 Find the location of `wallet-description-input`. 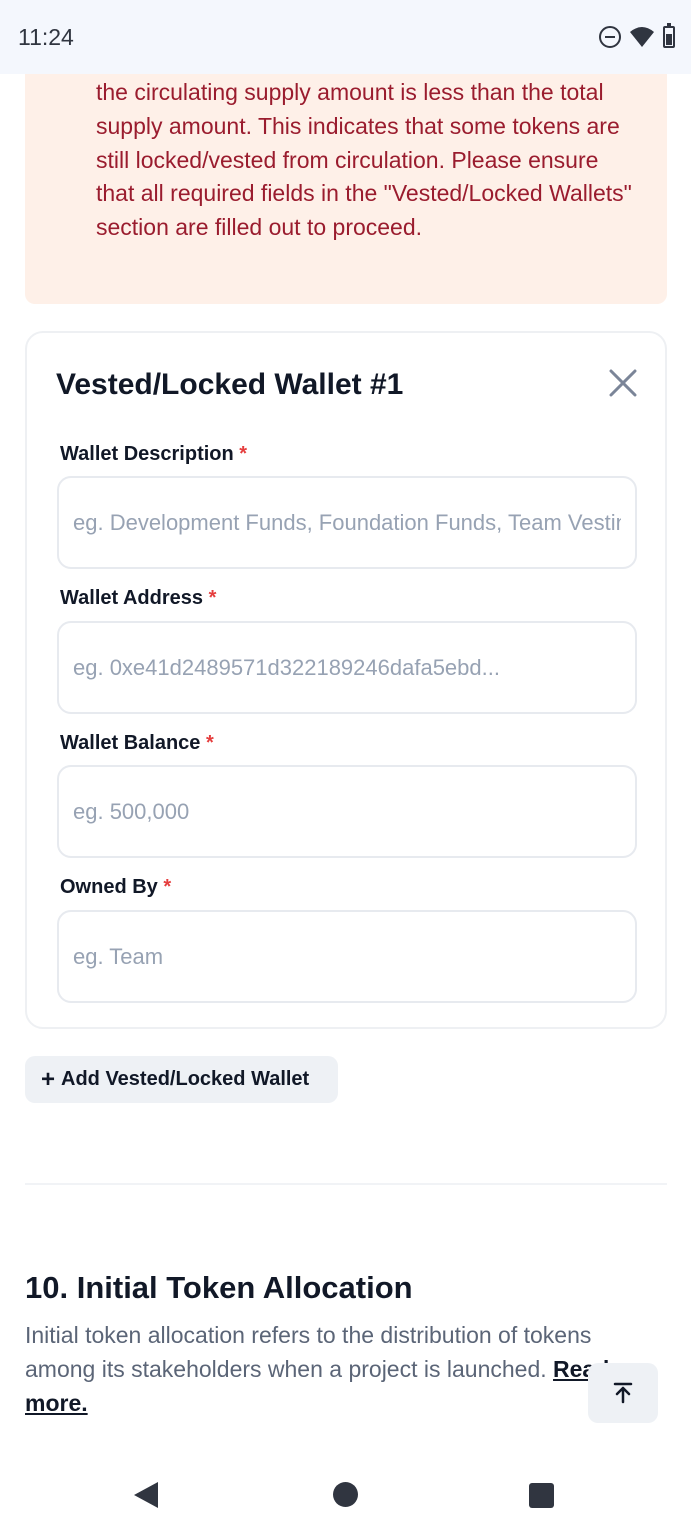

wallet-description-input is located at coordinates (347, 522).